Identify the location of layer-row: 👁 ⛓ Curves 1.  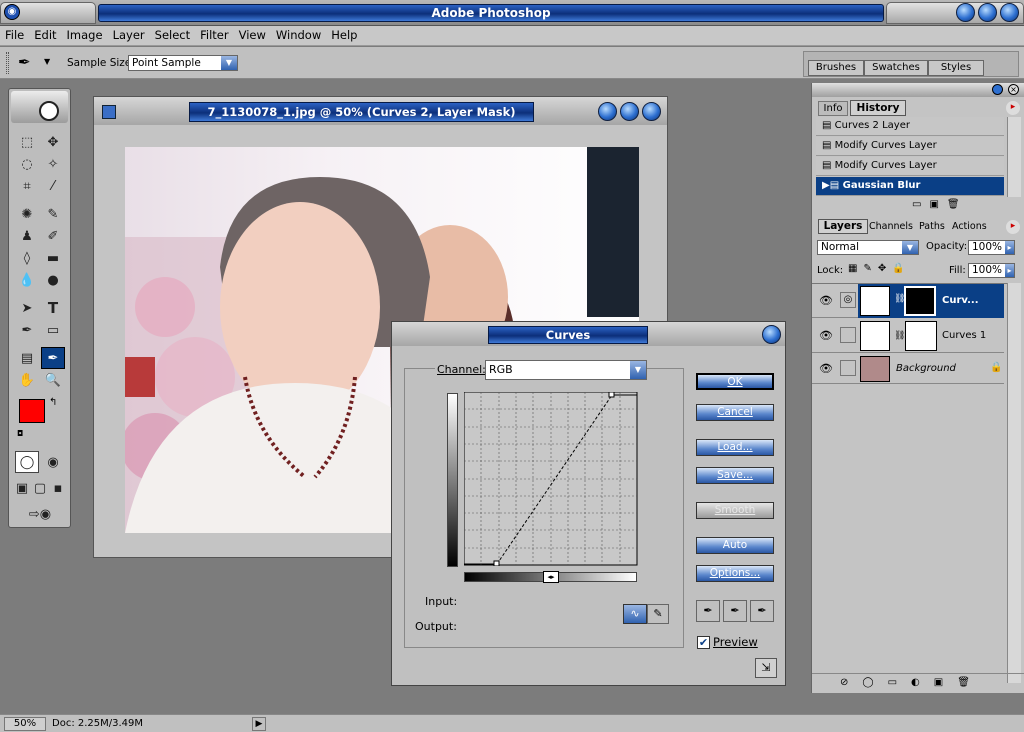
(908, 336).